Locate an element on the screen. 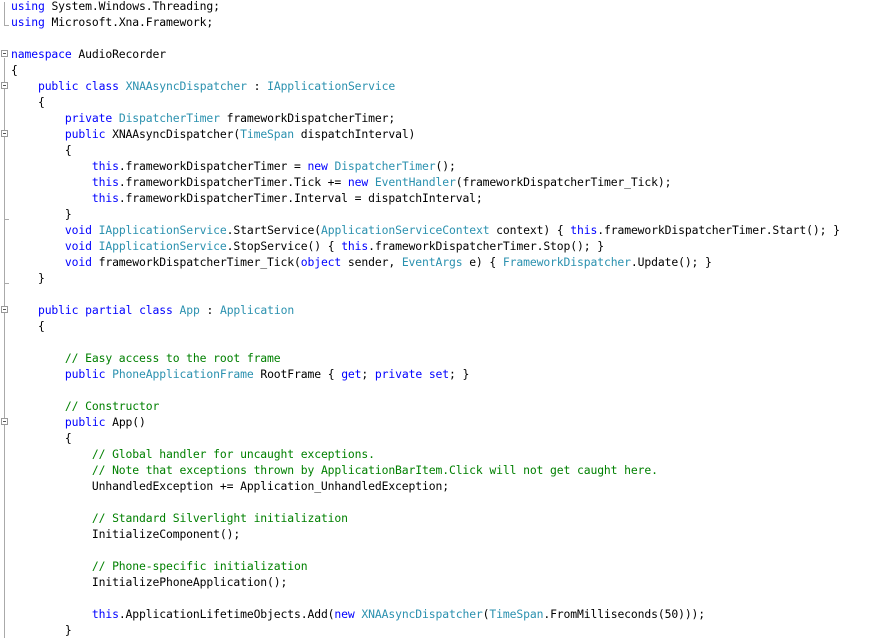 The width and height of the screenshot is (872, 638). type-token: DispatcherTimer is located at coordinates (169, 118).